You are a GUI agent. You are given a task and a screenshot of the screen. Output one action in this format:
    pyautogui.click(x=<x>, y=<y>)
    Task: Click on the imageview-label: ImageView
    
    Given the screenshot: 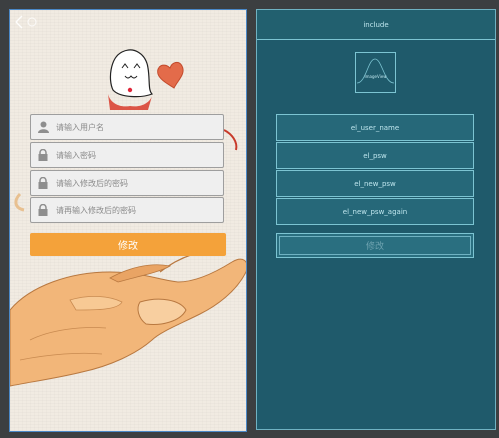 What is the action you would take?
    pyautogui.click(x=375, y=76)
    